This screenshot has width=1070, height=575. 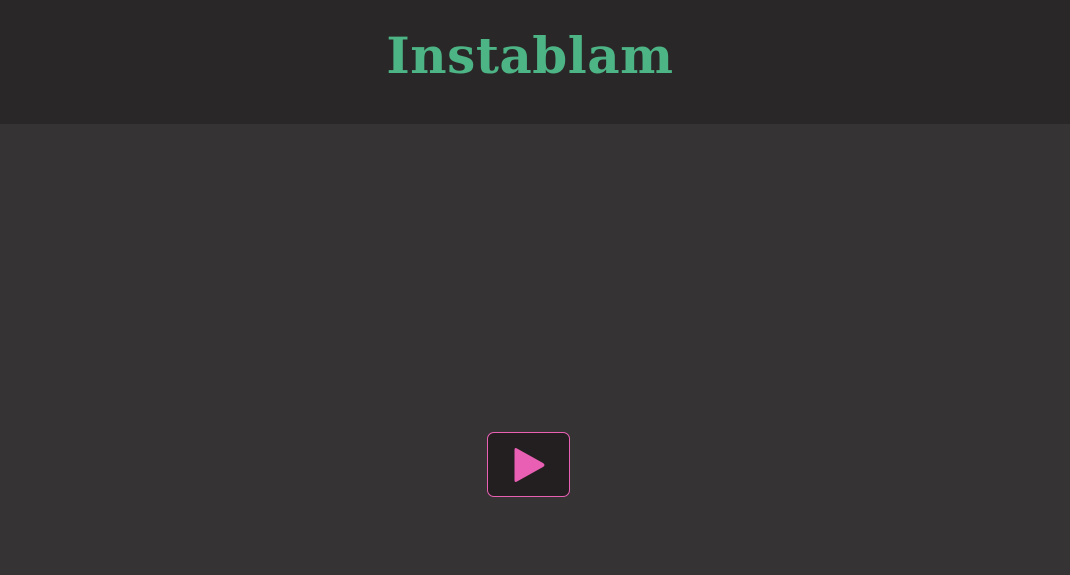 I want to click on play-button, so click(x=528, y=464).